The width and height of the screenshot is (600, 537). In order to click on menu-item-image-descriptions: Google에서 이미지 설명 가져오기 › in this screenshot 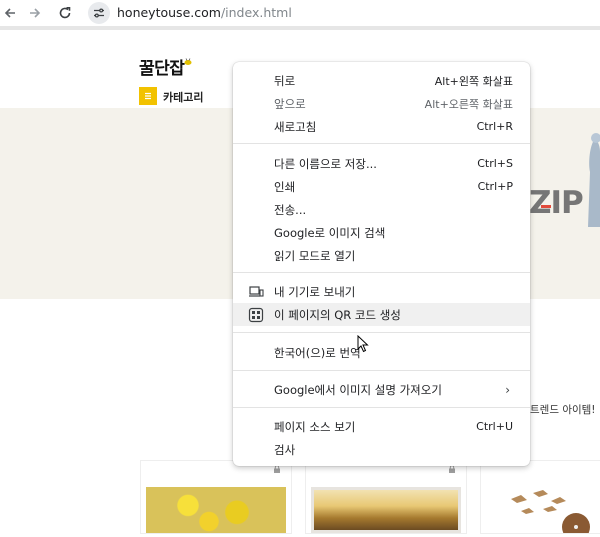, I will do `click(381, 389)`.